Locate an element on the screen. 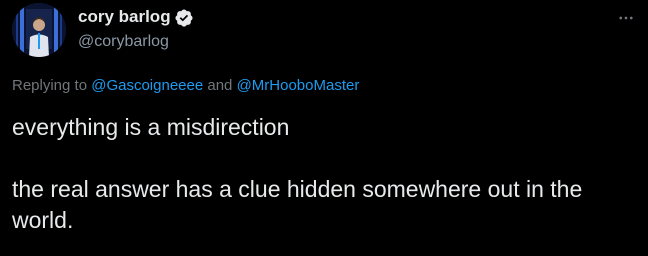  reply-context-joiner: and is located at coordinates (220, 85).